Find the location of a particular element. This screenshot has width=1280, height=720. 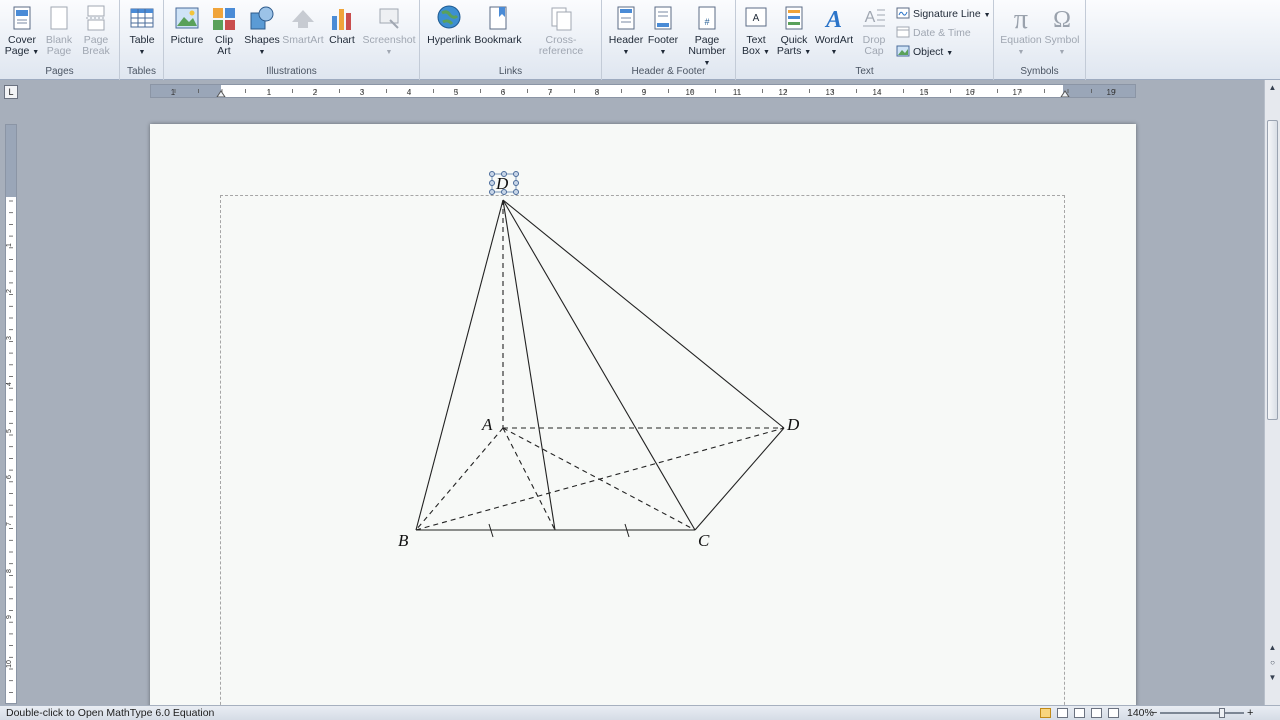

drop-cap-button: A Drop Cap is located at coordinates (874, 30).